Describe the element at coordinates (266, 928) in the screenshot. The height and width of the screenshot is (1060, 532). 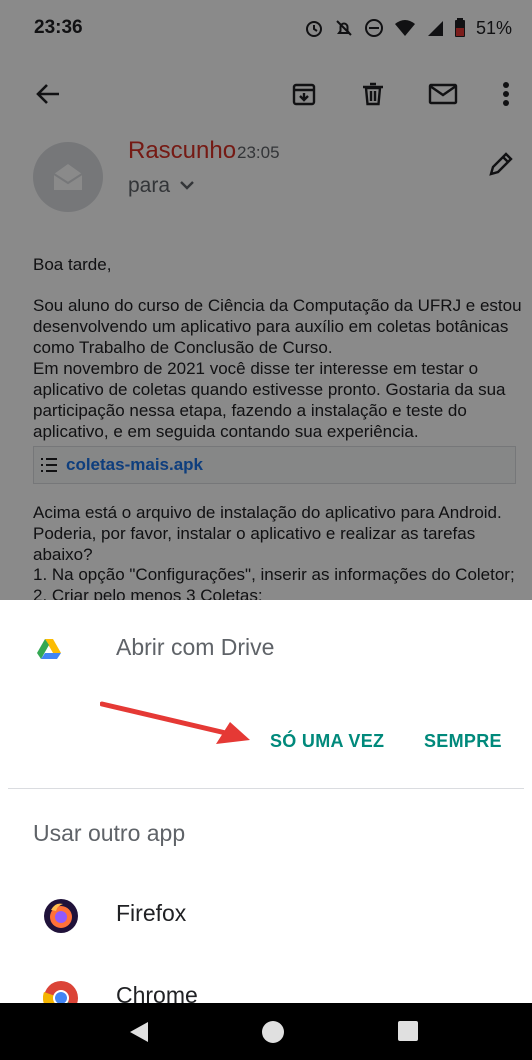
I see `app-option-firefox: Firefox` at that location.